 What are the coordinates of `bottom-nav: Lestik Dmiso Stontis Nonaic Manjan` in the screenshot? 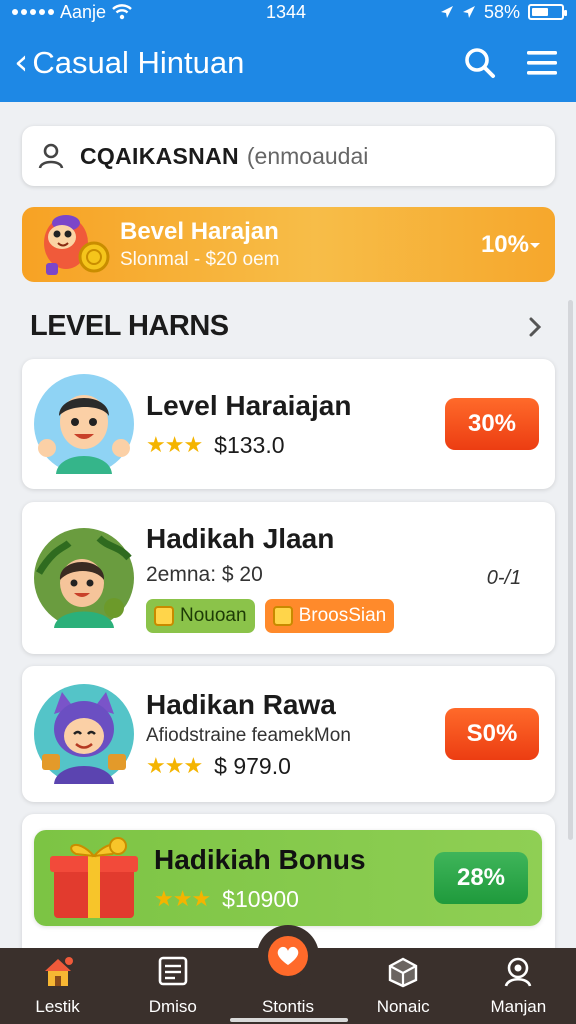 It's located at (288, 974).